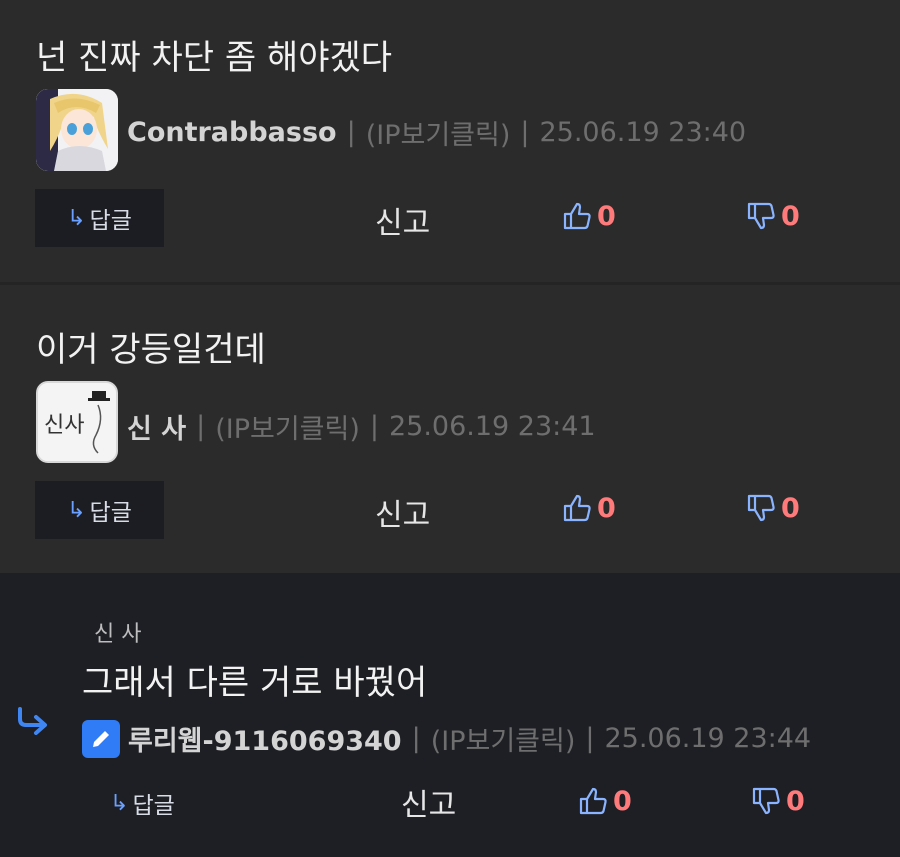 This screenshot has width=900, height=857. Describe the element at coordinates (64, 425) in the screenshot. I see `avatar-text: 신사` at that location.